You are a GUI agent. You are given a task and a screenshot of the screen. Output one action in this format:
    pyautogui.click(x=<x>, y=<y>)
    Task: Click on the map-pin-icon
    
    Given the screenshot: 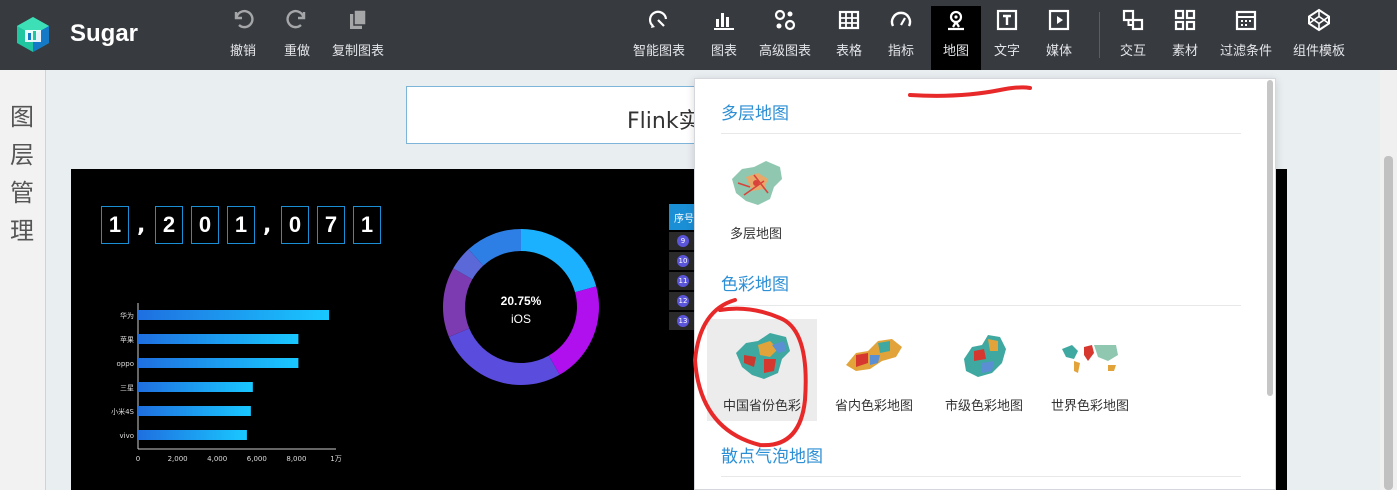 What is the action you would take?
    pyautogui.click(x=956, y=20)
    